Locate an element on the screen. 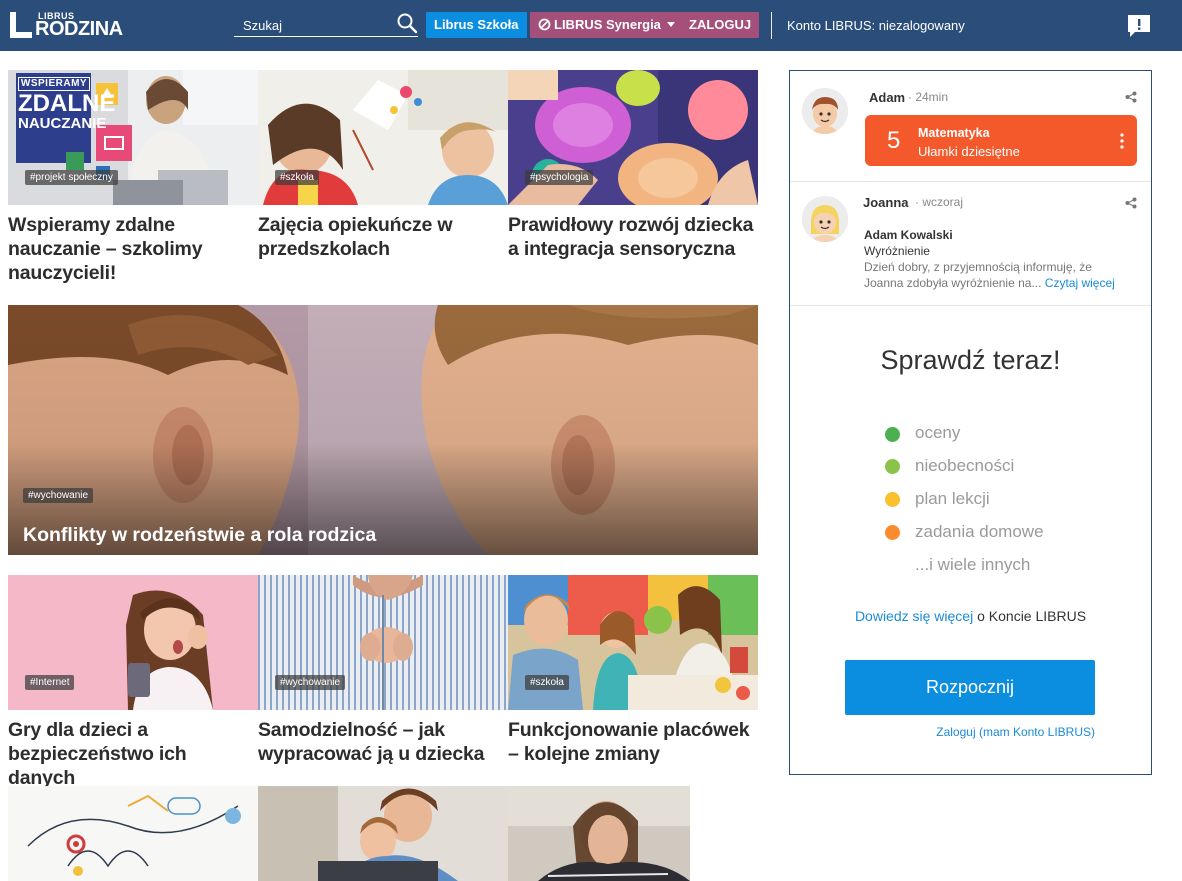 Image resolution: width=1182 pixels, height=881 pixels. feature-bullet-orange is located at coordinates (892, 532).